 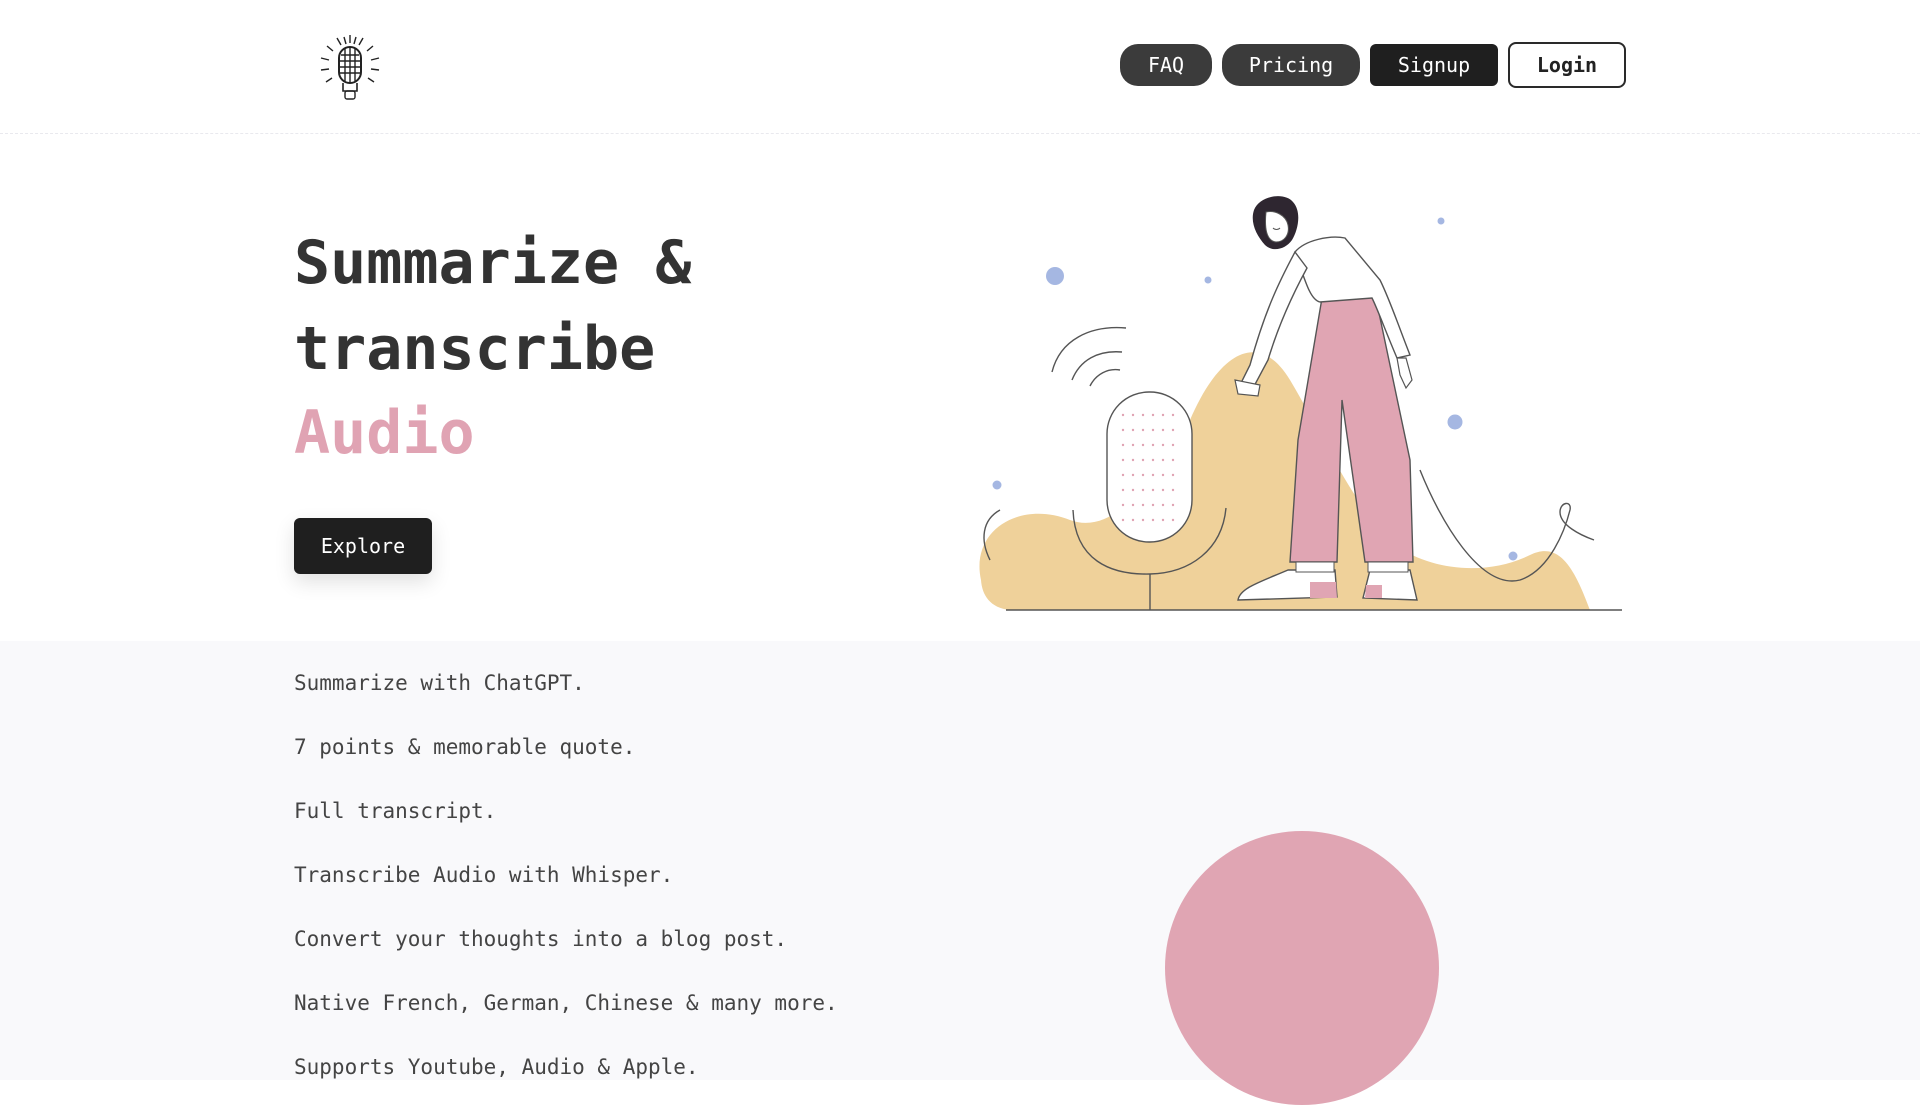 I want to click on explore-button: Explore, so click(x=363, y=546).